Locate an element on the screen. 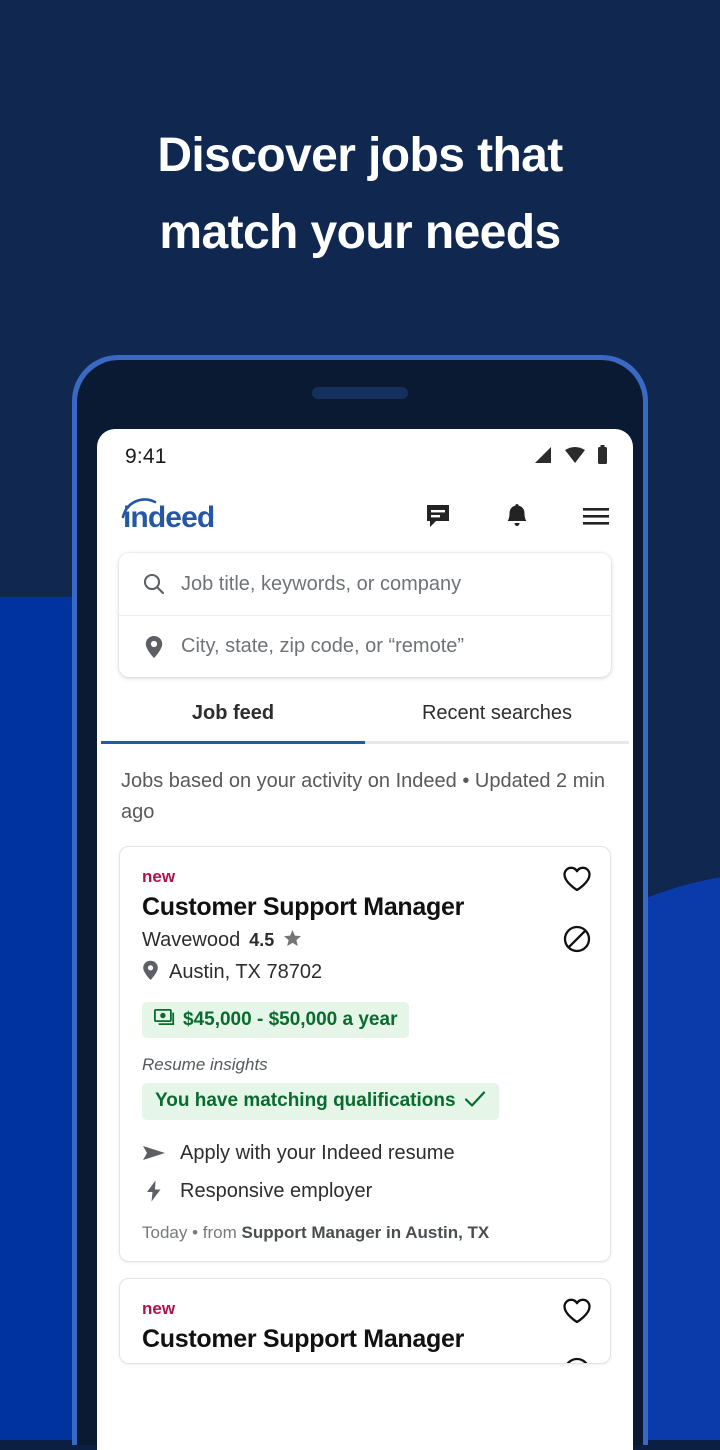 Image resolution: width=720 pixels, height=1450 pixels. job-attribute-text: Apply with your Indeed resume is located at coordinates (317, 1152).